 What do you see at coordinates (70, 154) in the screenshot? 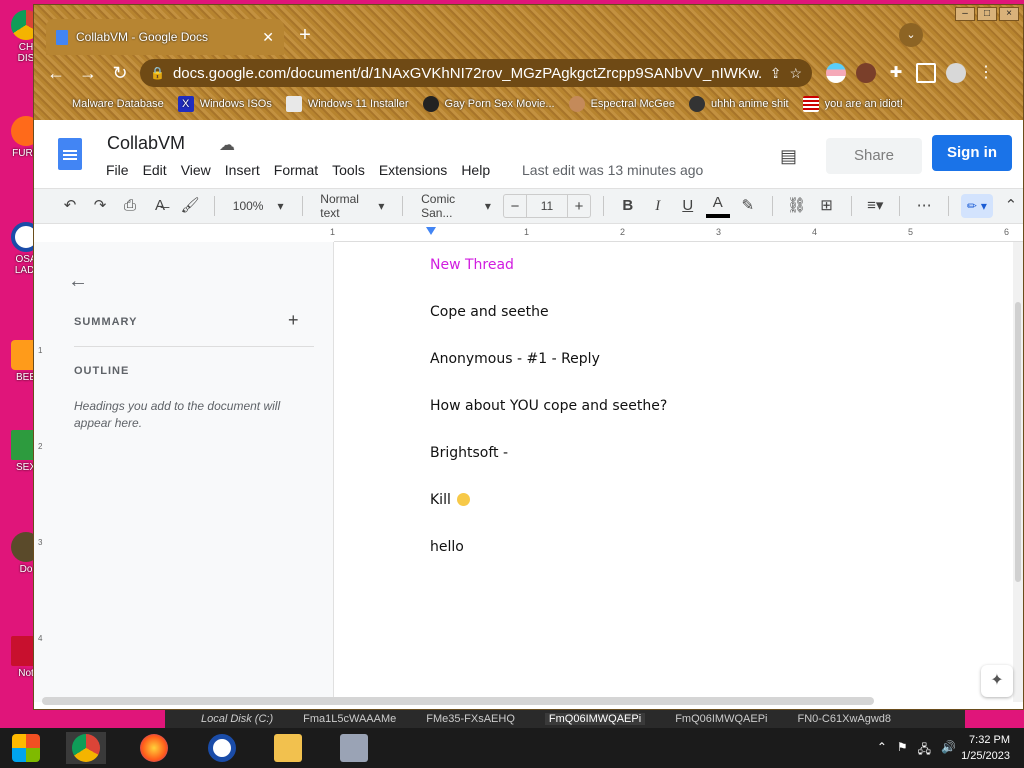
I see `docs-logo-icon` at bounding box center [70, 154].